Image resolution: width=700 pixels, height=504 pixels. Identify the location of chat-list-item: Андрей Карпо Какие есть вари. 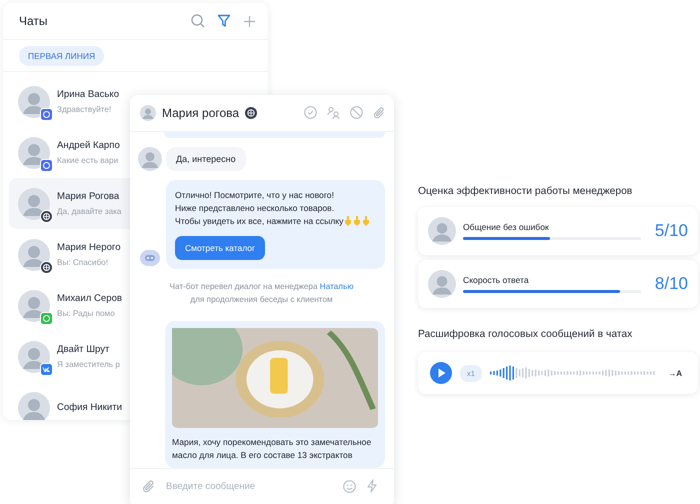
(69, 152).